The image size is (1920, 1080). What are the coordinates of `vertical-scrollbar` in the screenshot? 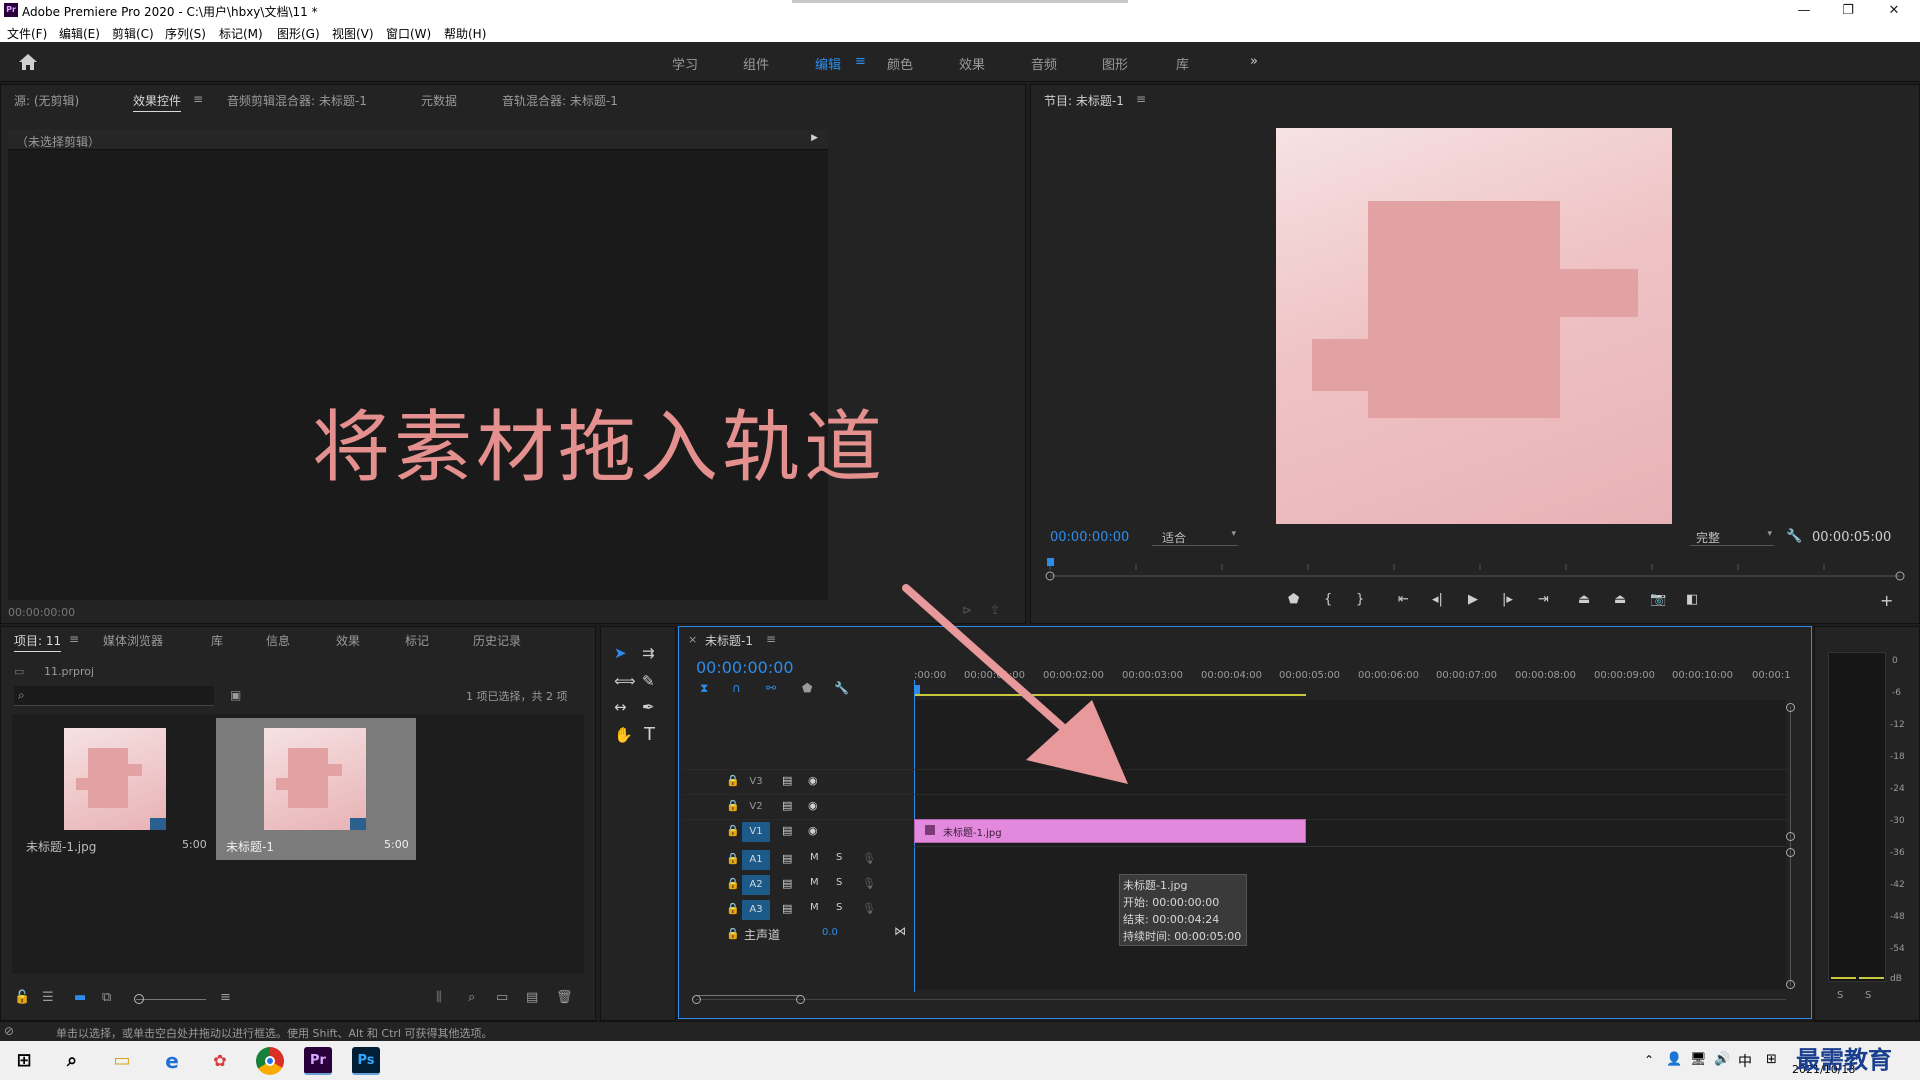 It's located at (1790, 846).